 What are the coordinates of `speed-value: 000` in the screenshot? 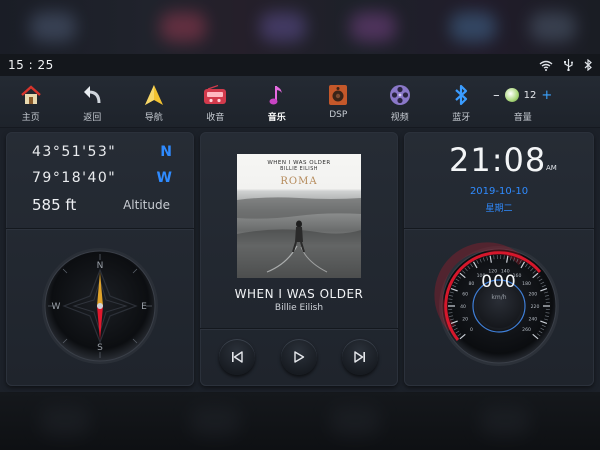 It's located at (499, 282).